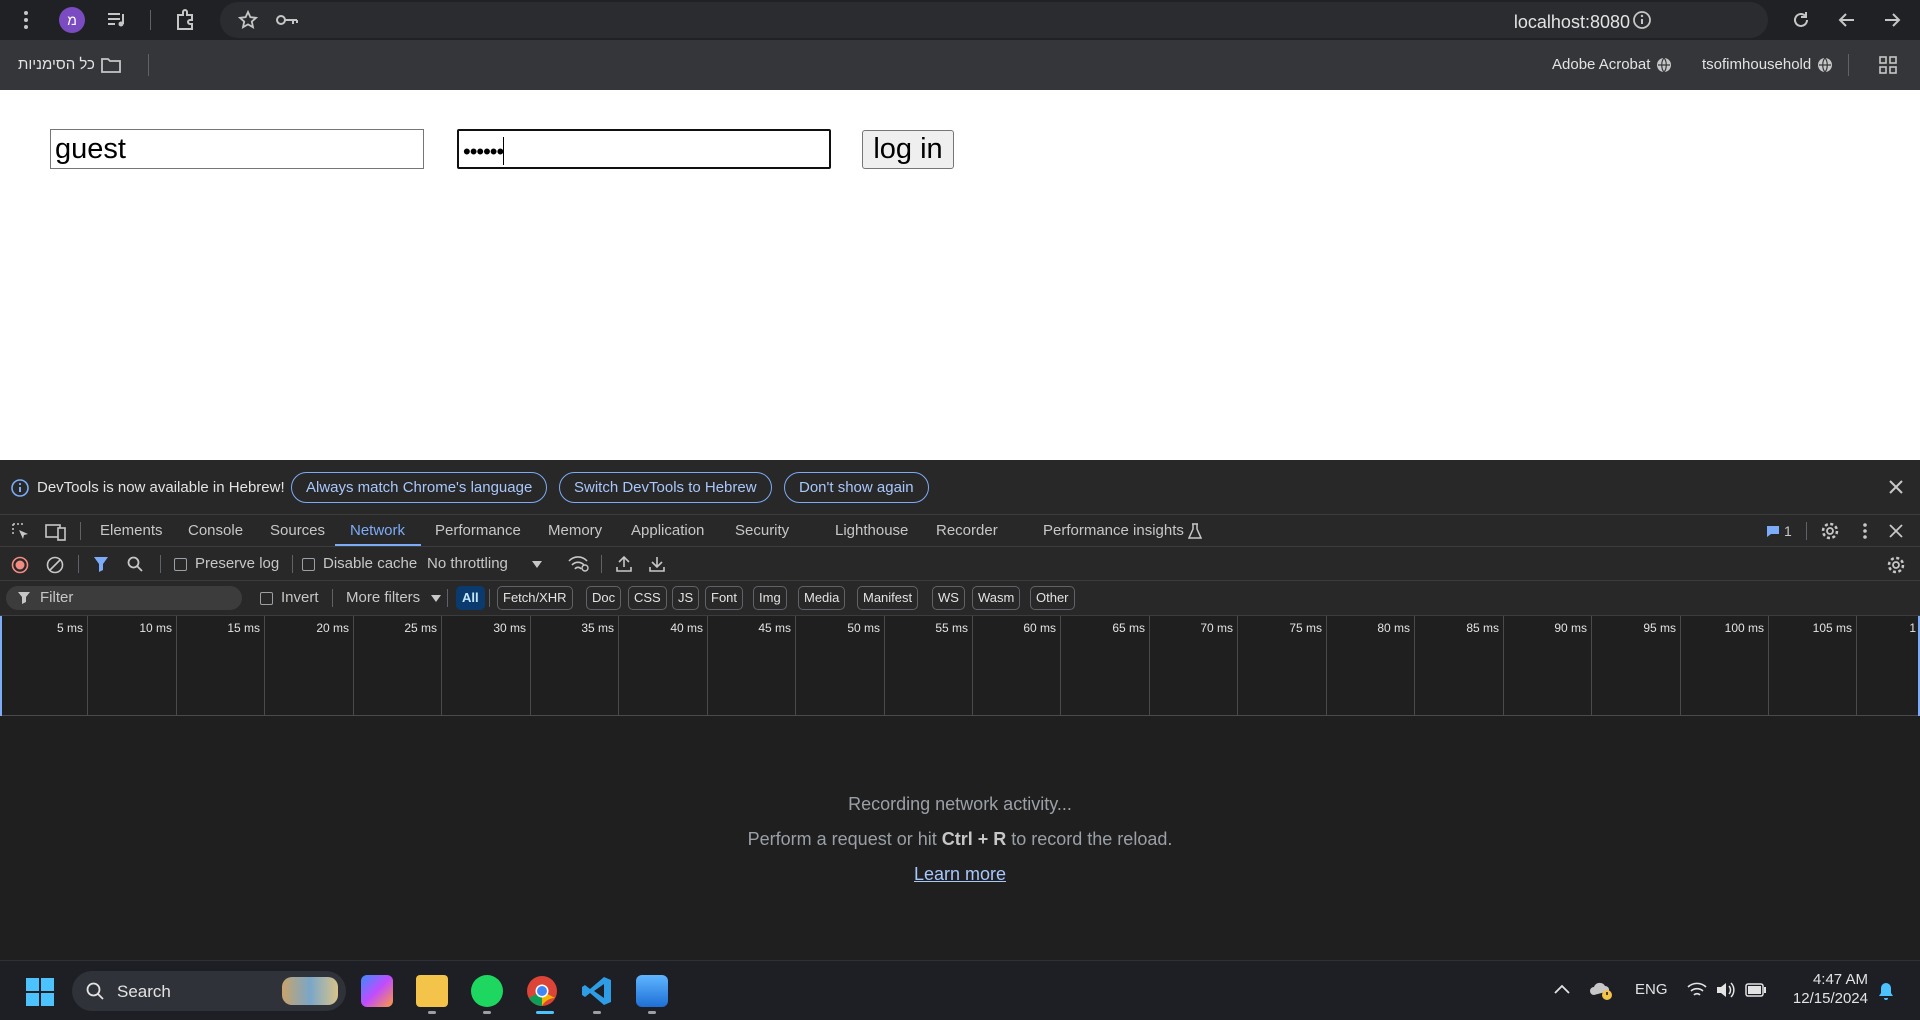 Image resolution: width=1920 pixels, height=1020 pixels. I want to click on more-options-icon, so click(1865, 531).